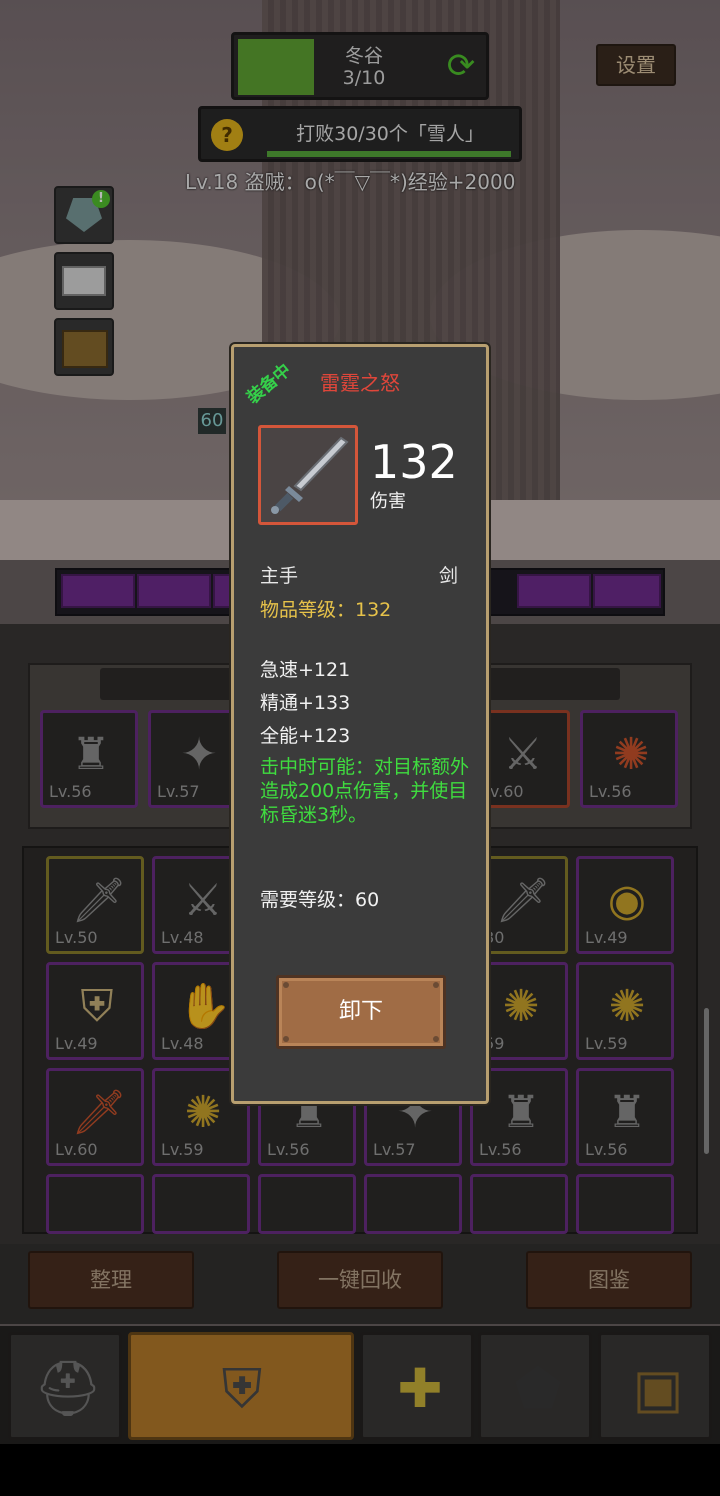 This screenshot has height=1496, width=720. I want to click on required-level-text: 需要等级：60, so click(320, 900).